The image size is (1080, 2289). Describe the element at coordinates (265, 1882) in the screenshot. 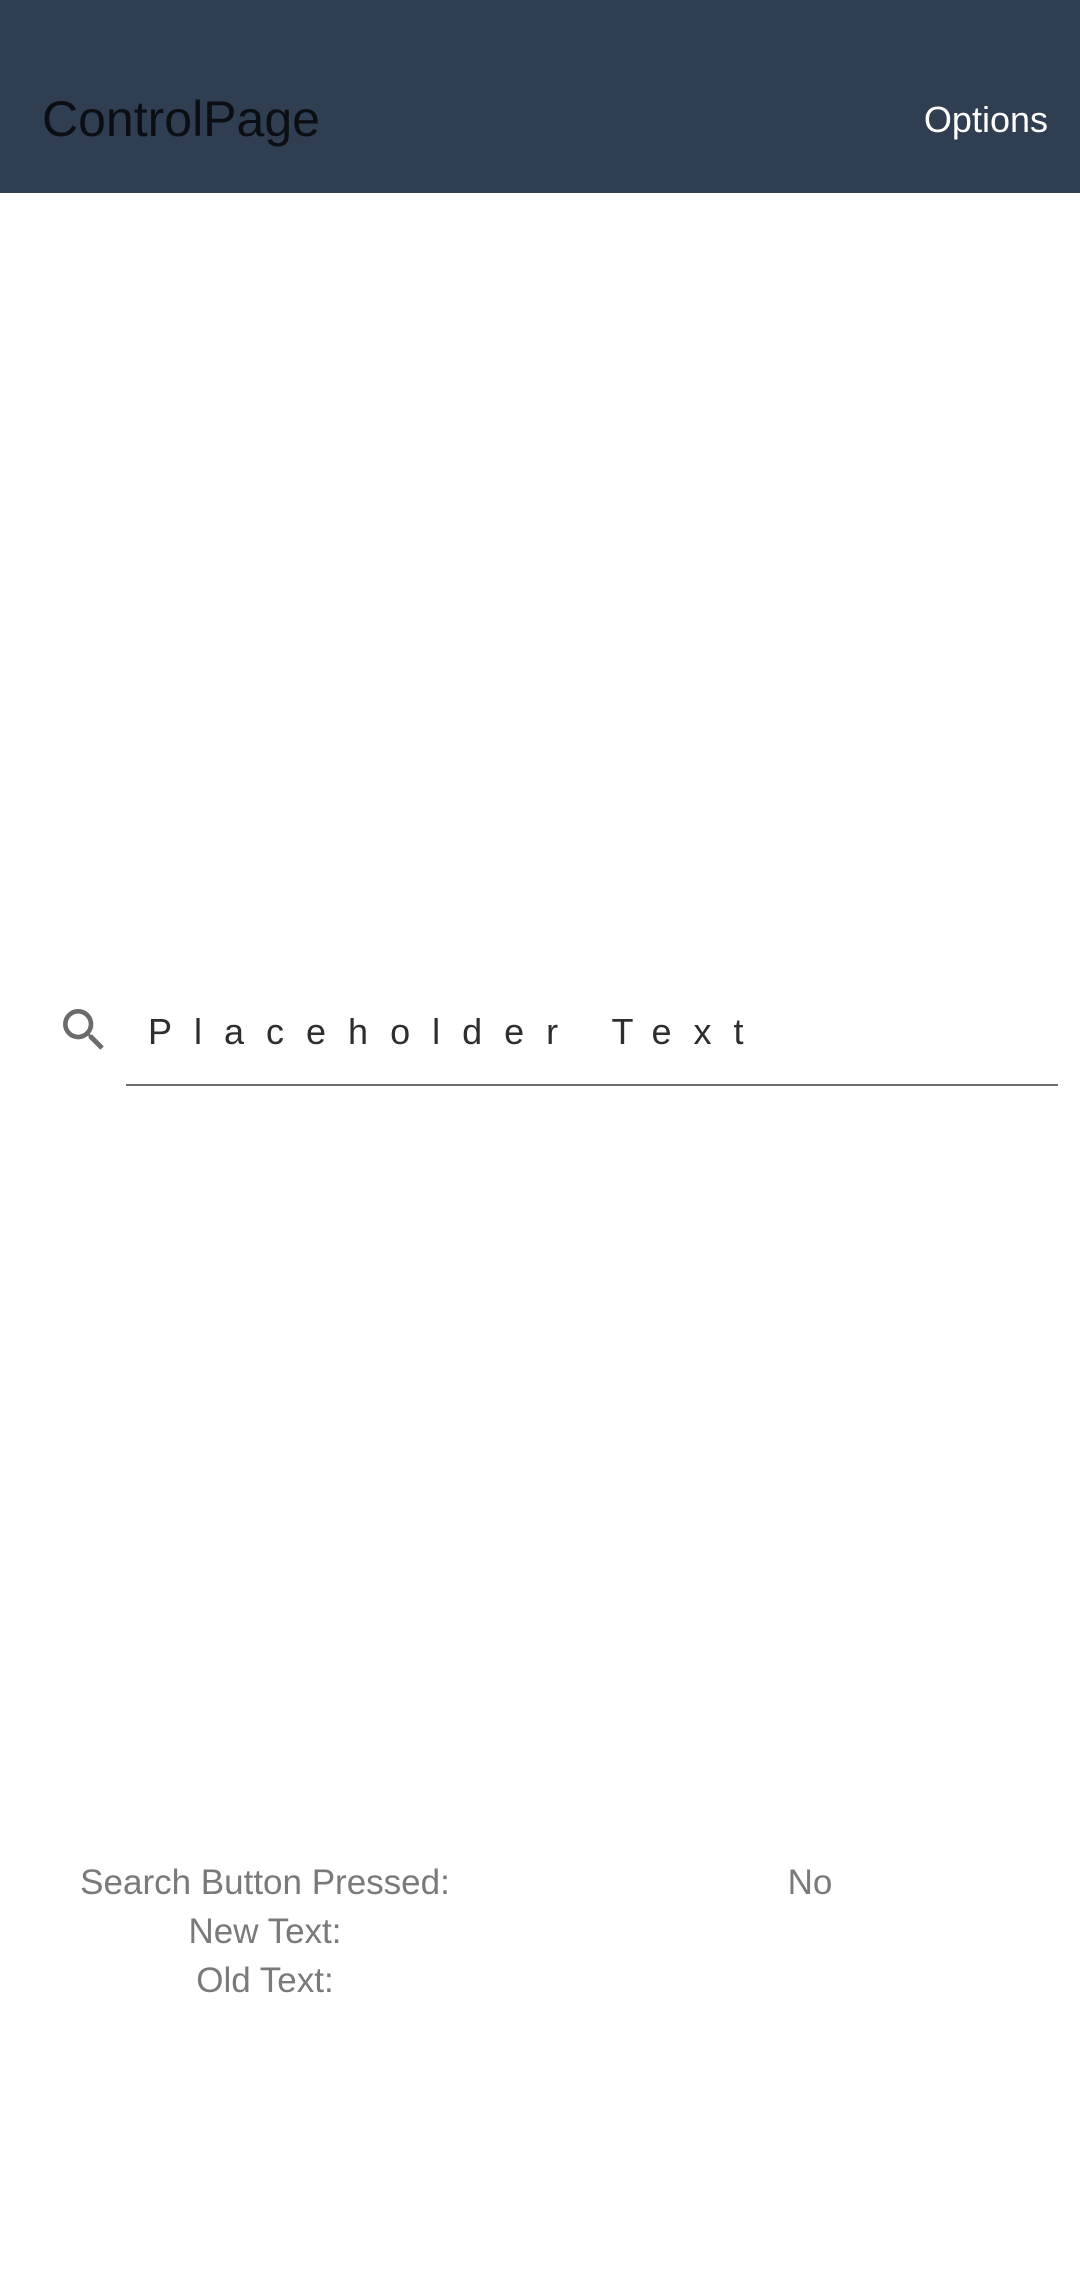

I see `search-pressed-label: Search Button Pressed:` at that location.